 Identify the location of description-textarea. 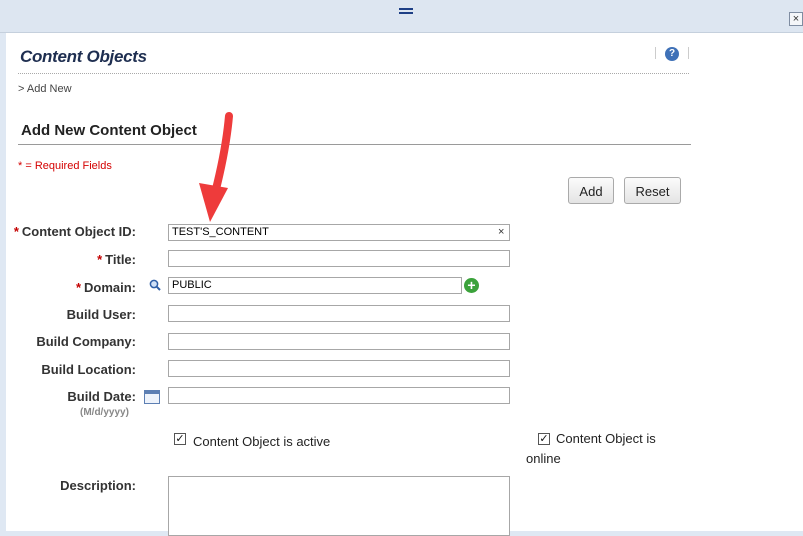
(339, 506).